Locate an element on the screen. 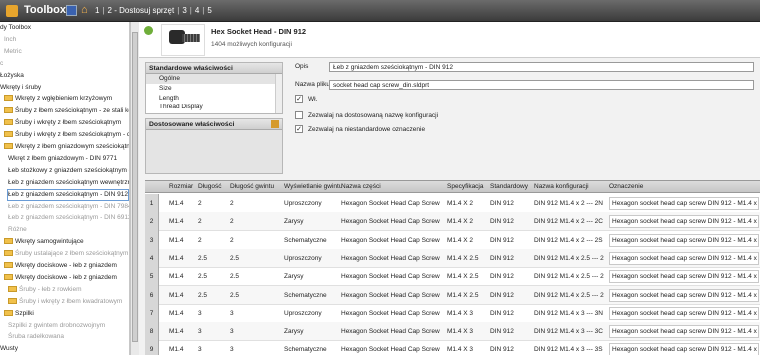 This screenshot has height=355, width=760. row-number: 3 is located at coordinates (152, 240).